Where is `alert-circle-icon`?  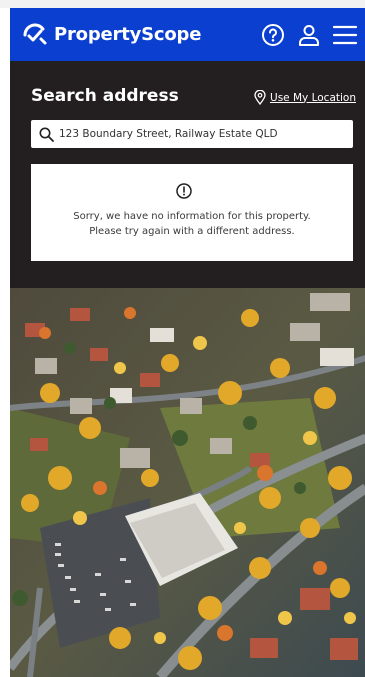
alert-circle-icon is located at coordinates (184, 191).